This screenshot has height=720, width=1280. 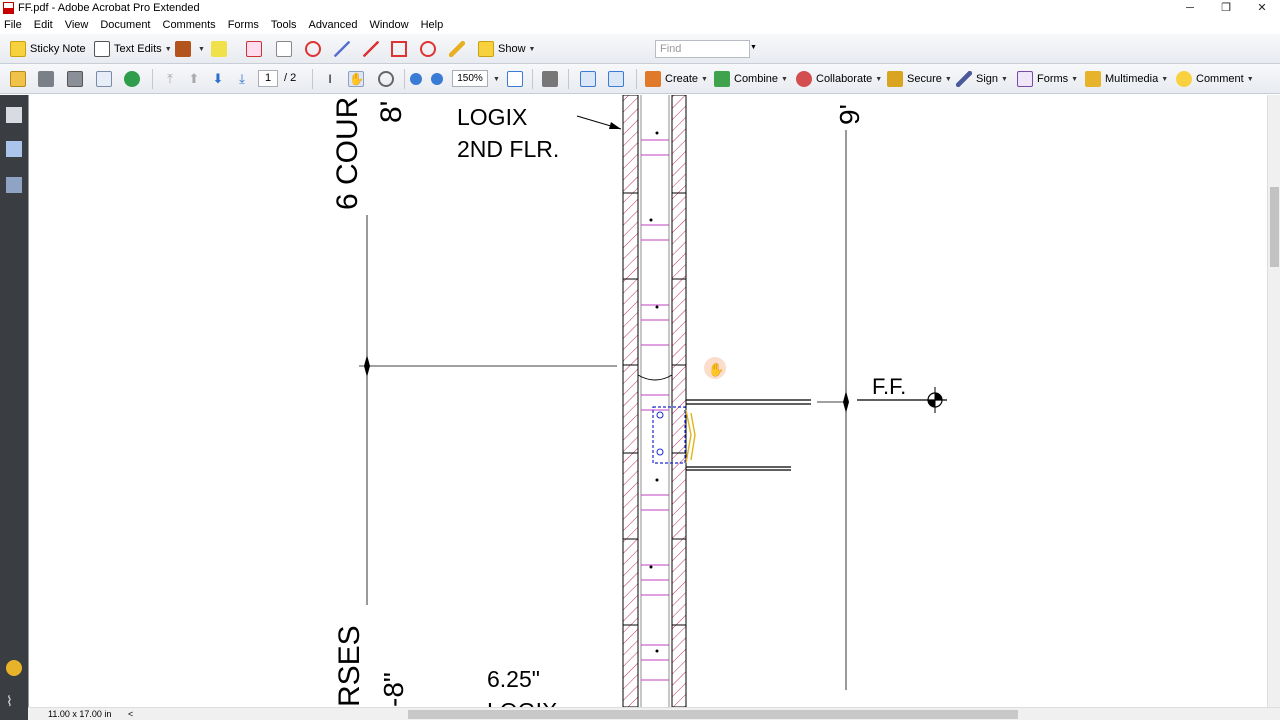 What do you see at coordinates (470, 78) in the screenshot?
I see `zoom-input: 150%` at bounding box center [470, 78].